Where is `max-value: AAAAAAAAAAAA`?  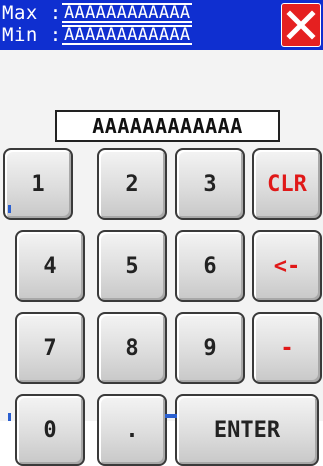
max-value: AAAAAAAAAAAA is located at coordinates (127, 13).